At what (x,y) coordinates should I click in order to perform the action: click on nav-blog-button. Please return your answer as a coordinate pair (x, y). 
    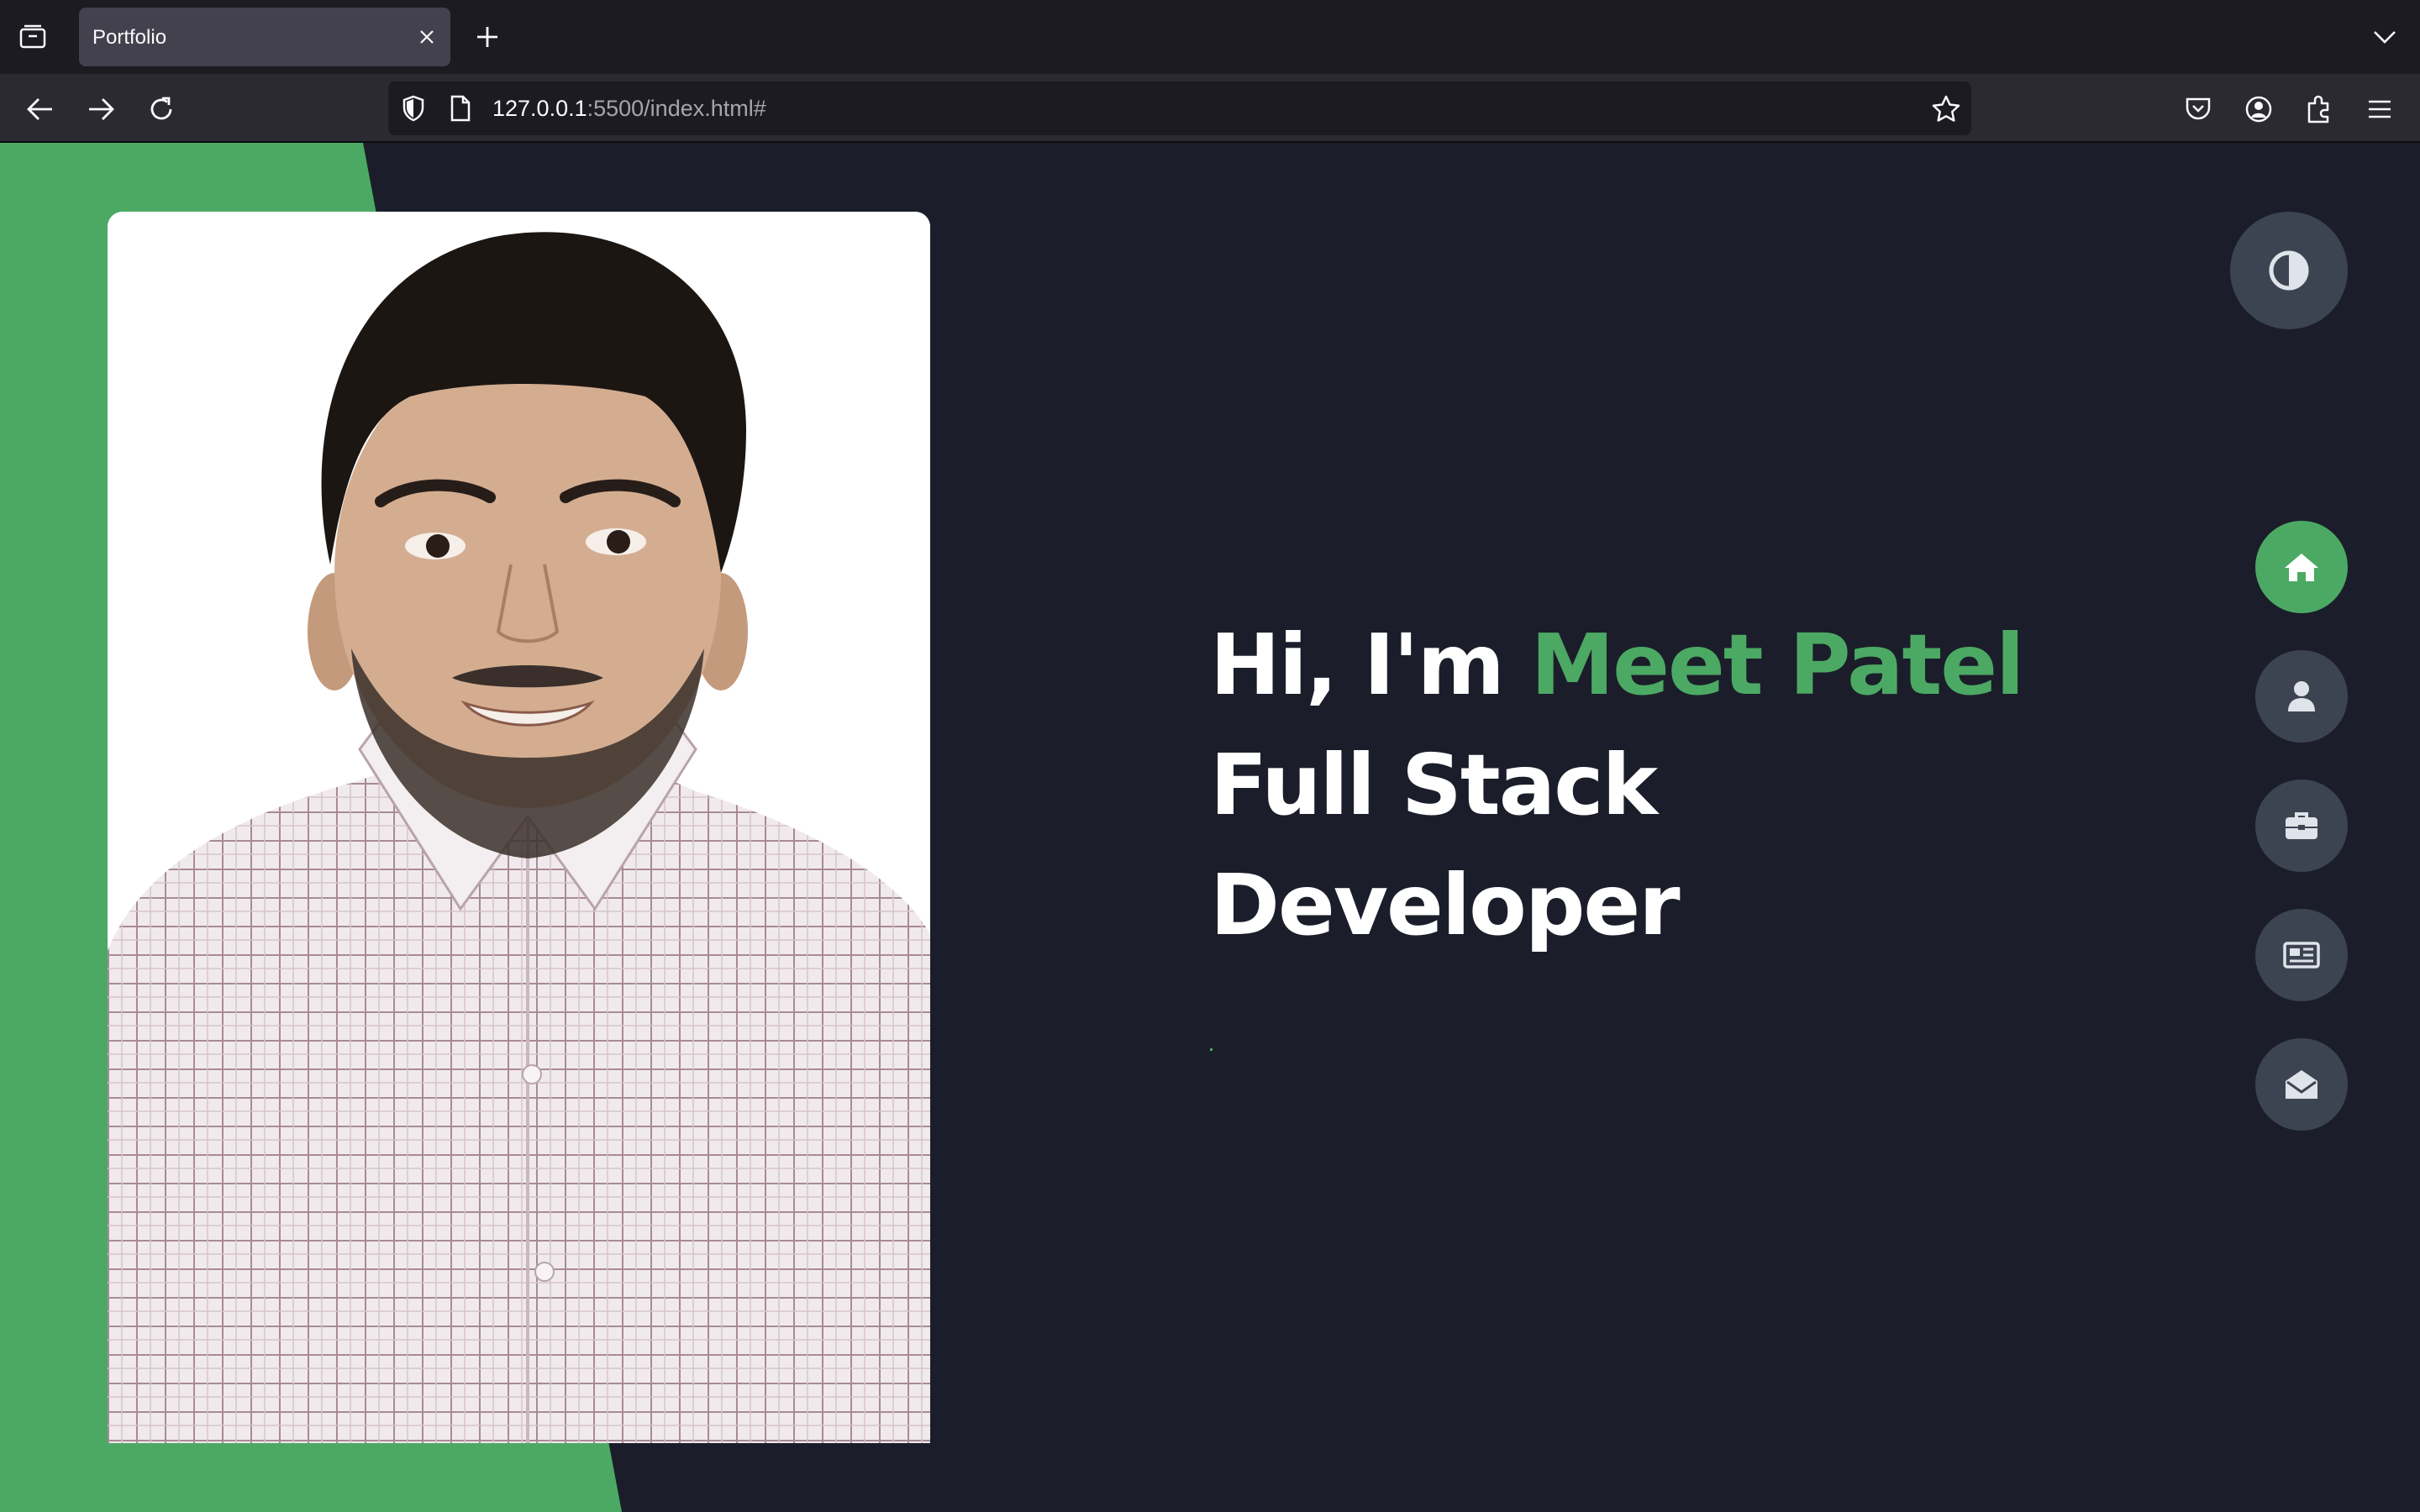
    Looking at the image, I should click on (2301, 955).